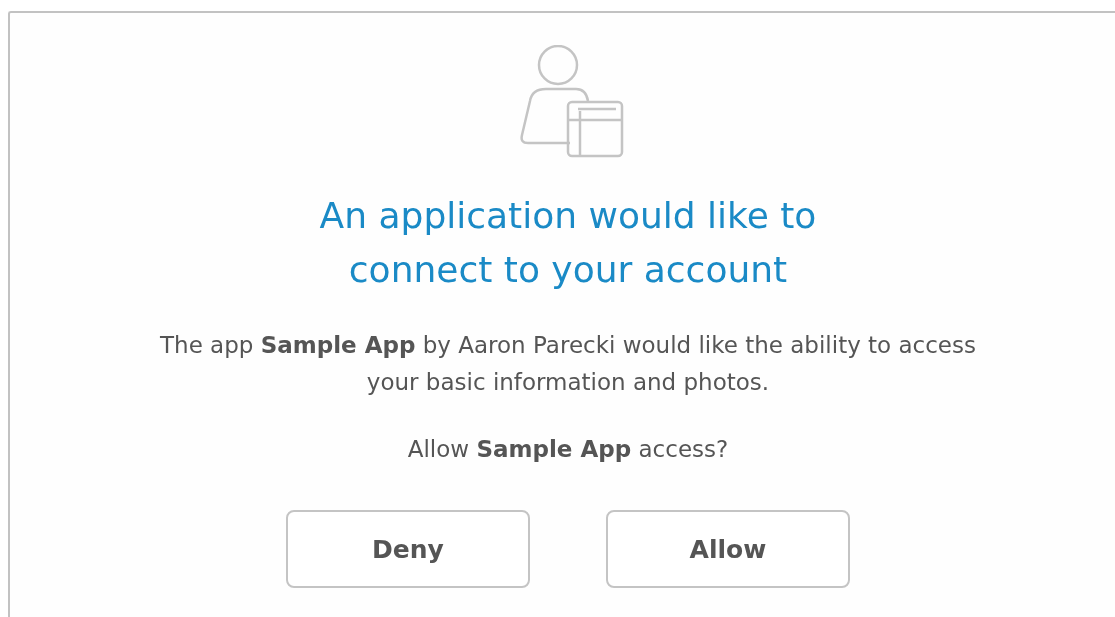 The width and height of the screenshot is (1115, 617). What do you see at coordinates (568, 364) in the screenshot?
I see `permission-description: The app Sample App by Aaron Parecki would like the ability to access your basic information and photos.` at bounding box center [568, 364].